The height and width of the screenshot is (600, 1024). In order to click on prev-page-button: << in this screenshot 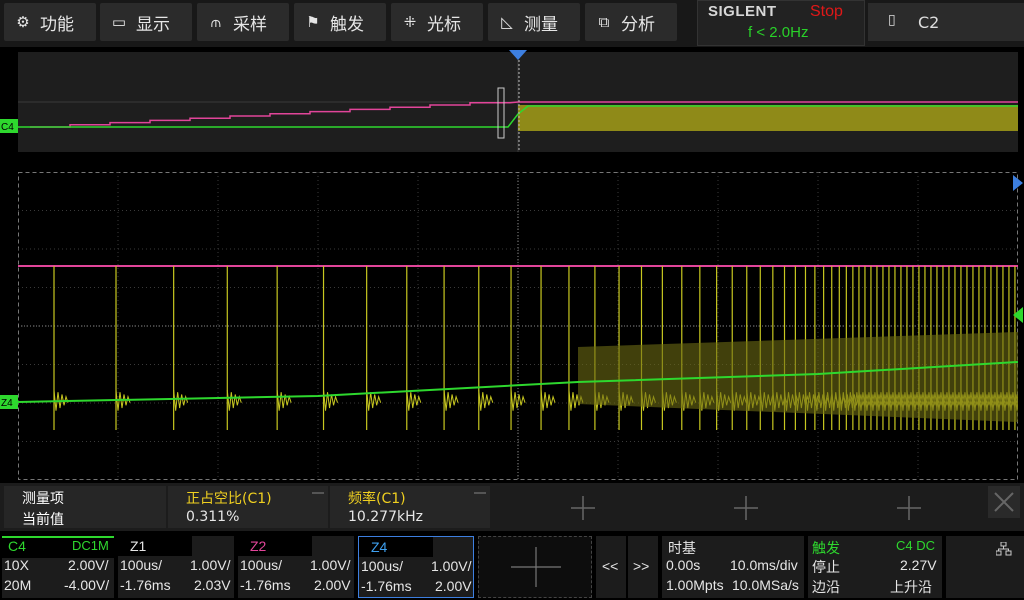, I will do `click(611, 567)`.